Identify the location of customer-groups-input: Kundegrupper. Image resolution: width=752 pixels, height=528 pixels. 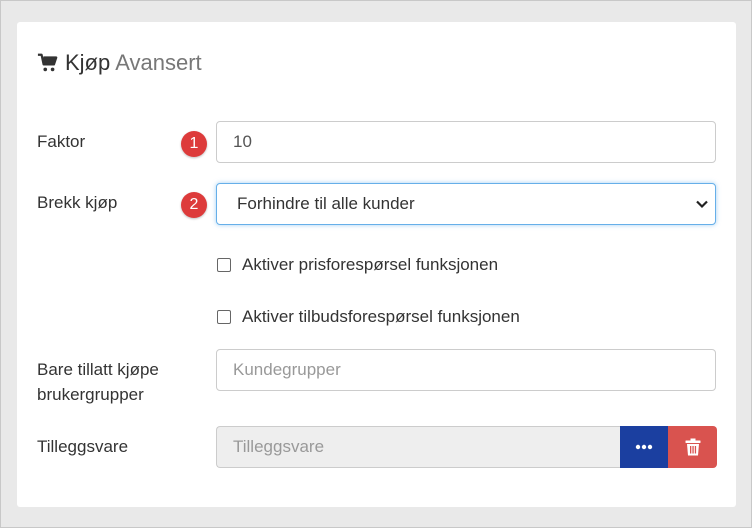
(466, 370).